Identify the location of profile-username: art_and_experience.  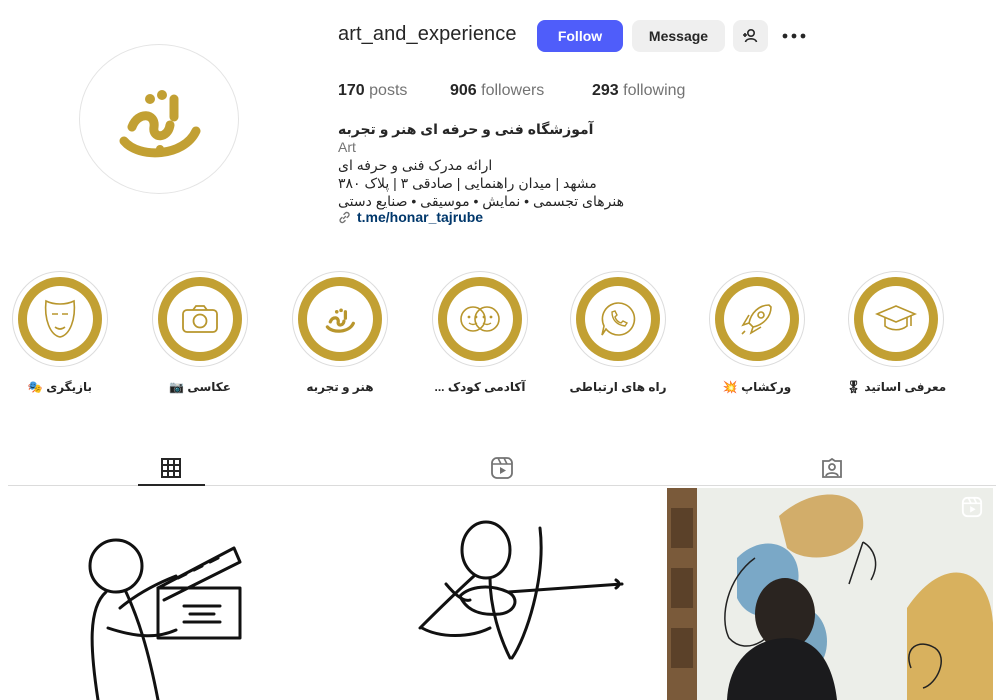
(427, 34).